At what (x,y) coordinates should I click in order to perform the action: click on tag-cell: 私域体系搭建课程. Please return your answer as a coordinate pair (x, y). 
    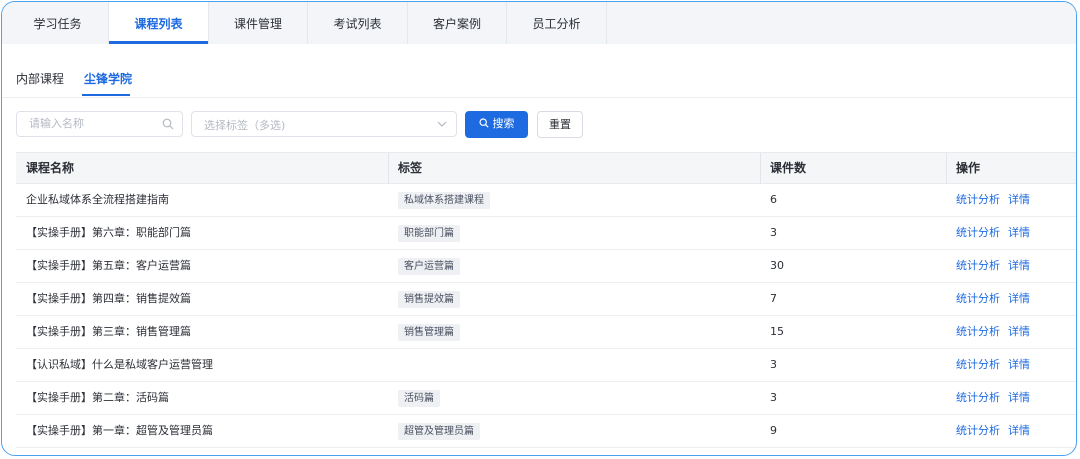
    Looking at the image, I should click on (444, 200).